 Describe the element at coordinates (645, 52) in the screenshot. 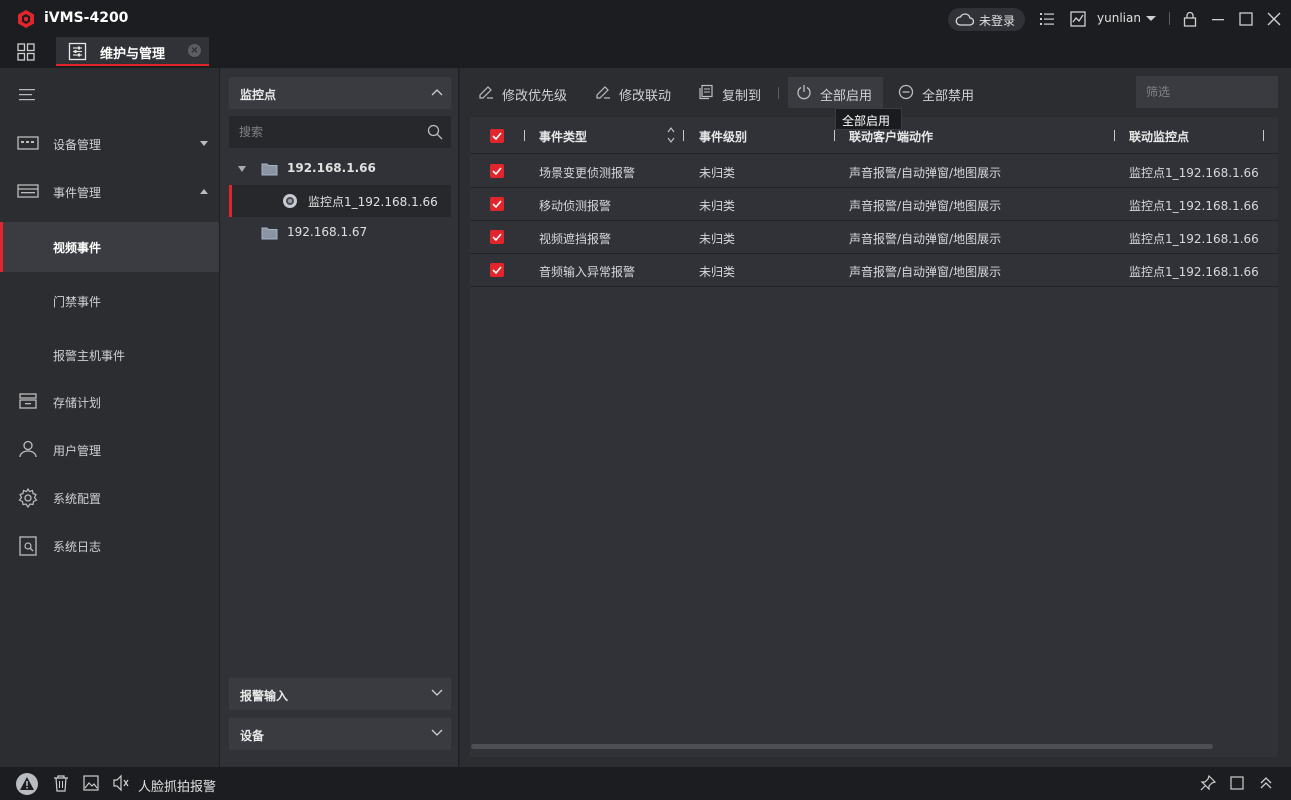

I see `tab-bar: 维护与管理 ×` at that location.